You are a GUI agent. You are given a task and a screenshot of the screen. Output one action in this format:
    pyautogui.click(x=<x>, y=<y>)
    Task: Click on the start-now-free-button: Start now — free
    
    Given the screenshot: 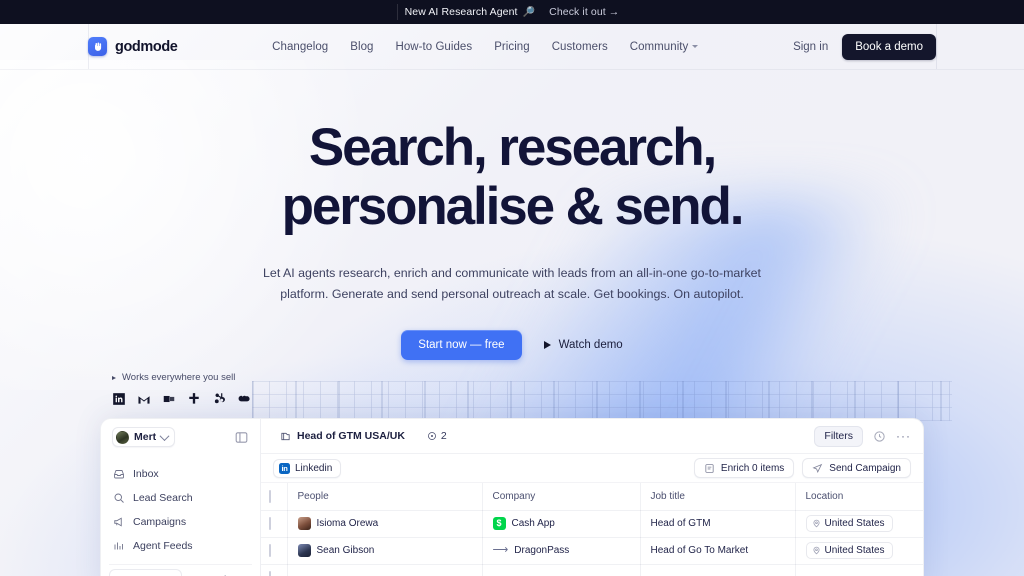 What is the action you would take?
    pyautogui.click(x=461, y=345)
    